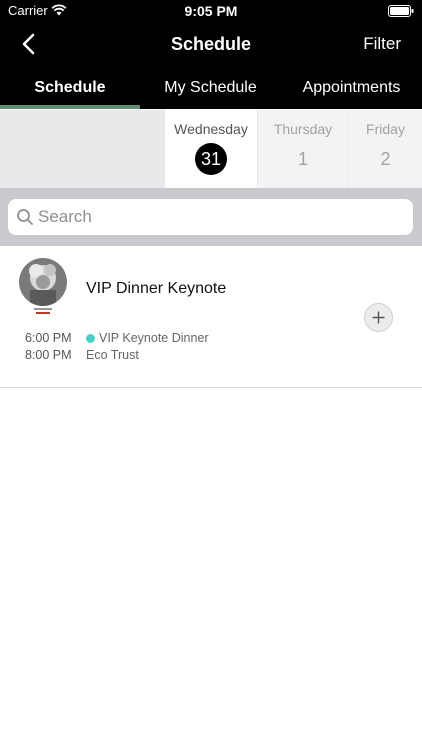 The height and width of the screenshot is (750, 422). I want to click on day-thursday: Thursday 1, so click(303, 149).